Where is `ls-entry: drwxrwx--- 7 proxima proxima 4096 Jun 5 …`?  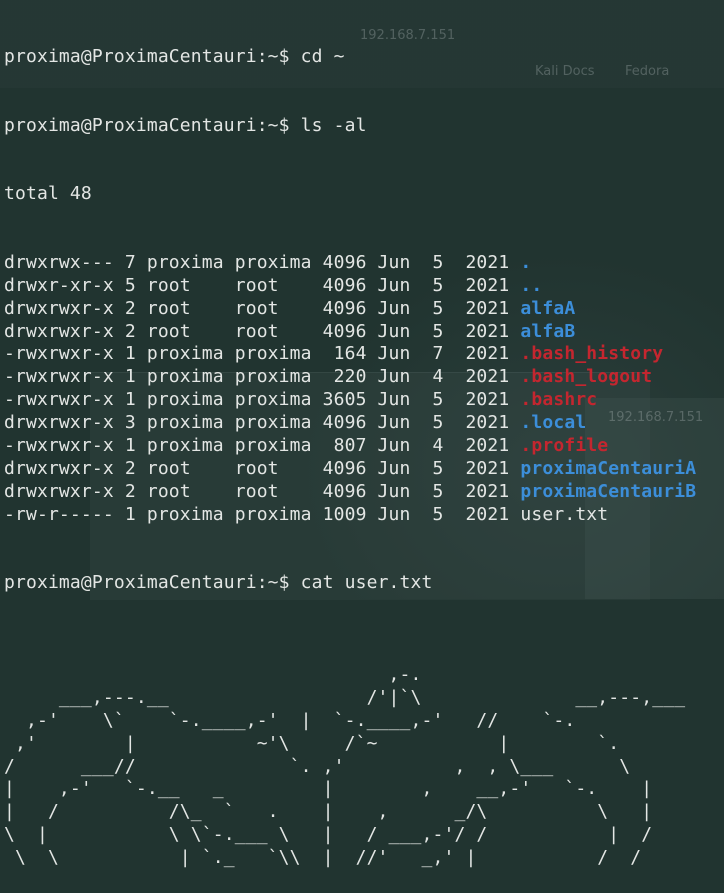 ls-entry: drwxrwx--- 7 proxima proxima 4096 Jun 5 … is located at coordinates (350, 263).